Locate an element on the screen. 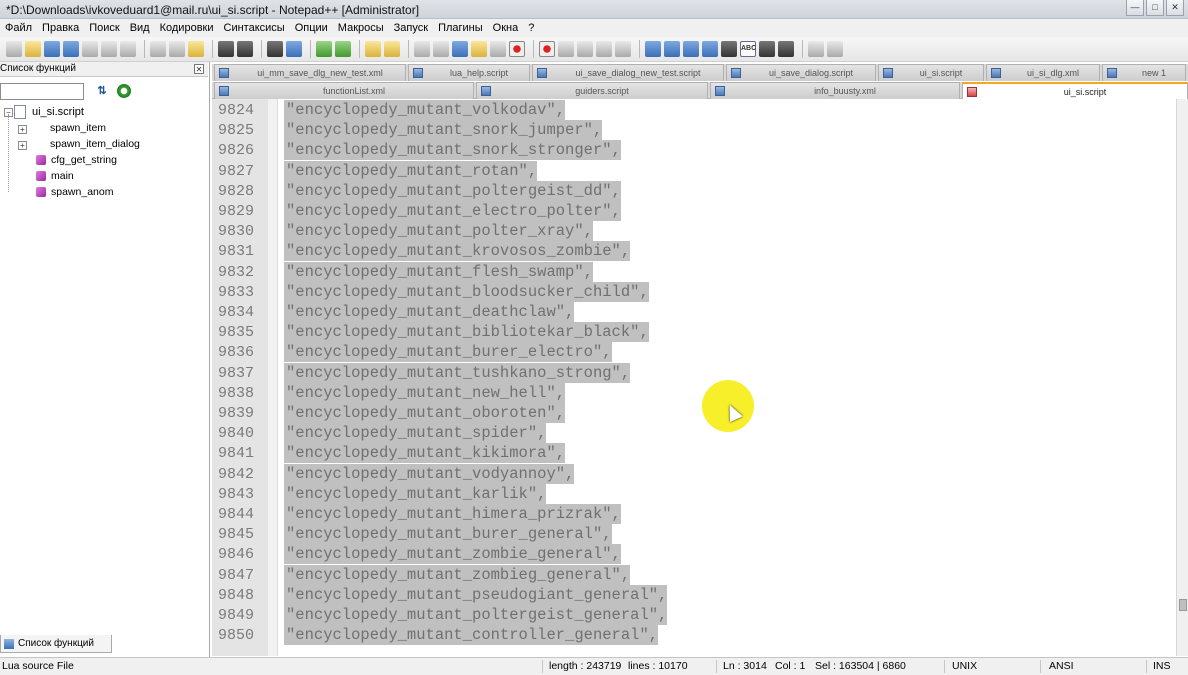  selected-code-text: "encyclopedy_mutant_tushkano_strong", is located at coordinates (457, 372).